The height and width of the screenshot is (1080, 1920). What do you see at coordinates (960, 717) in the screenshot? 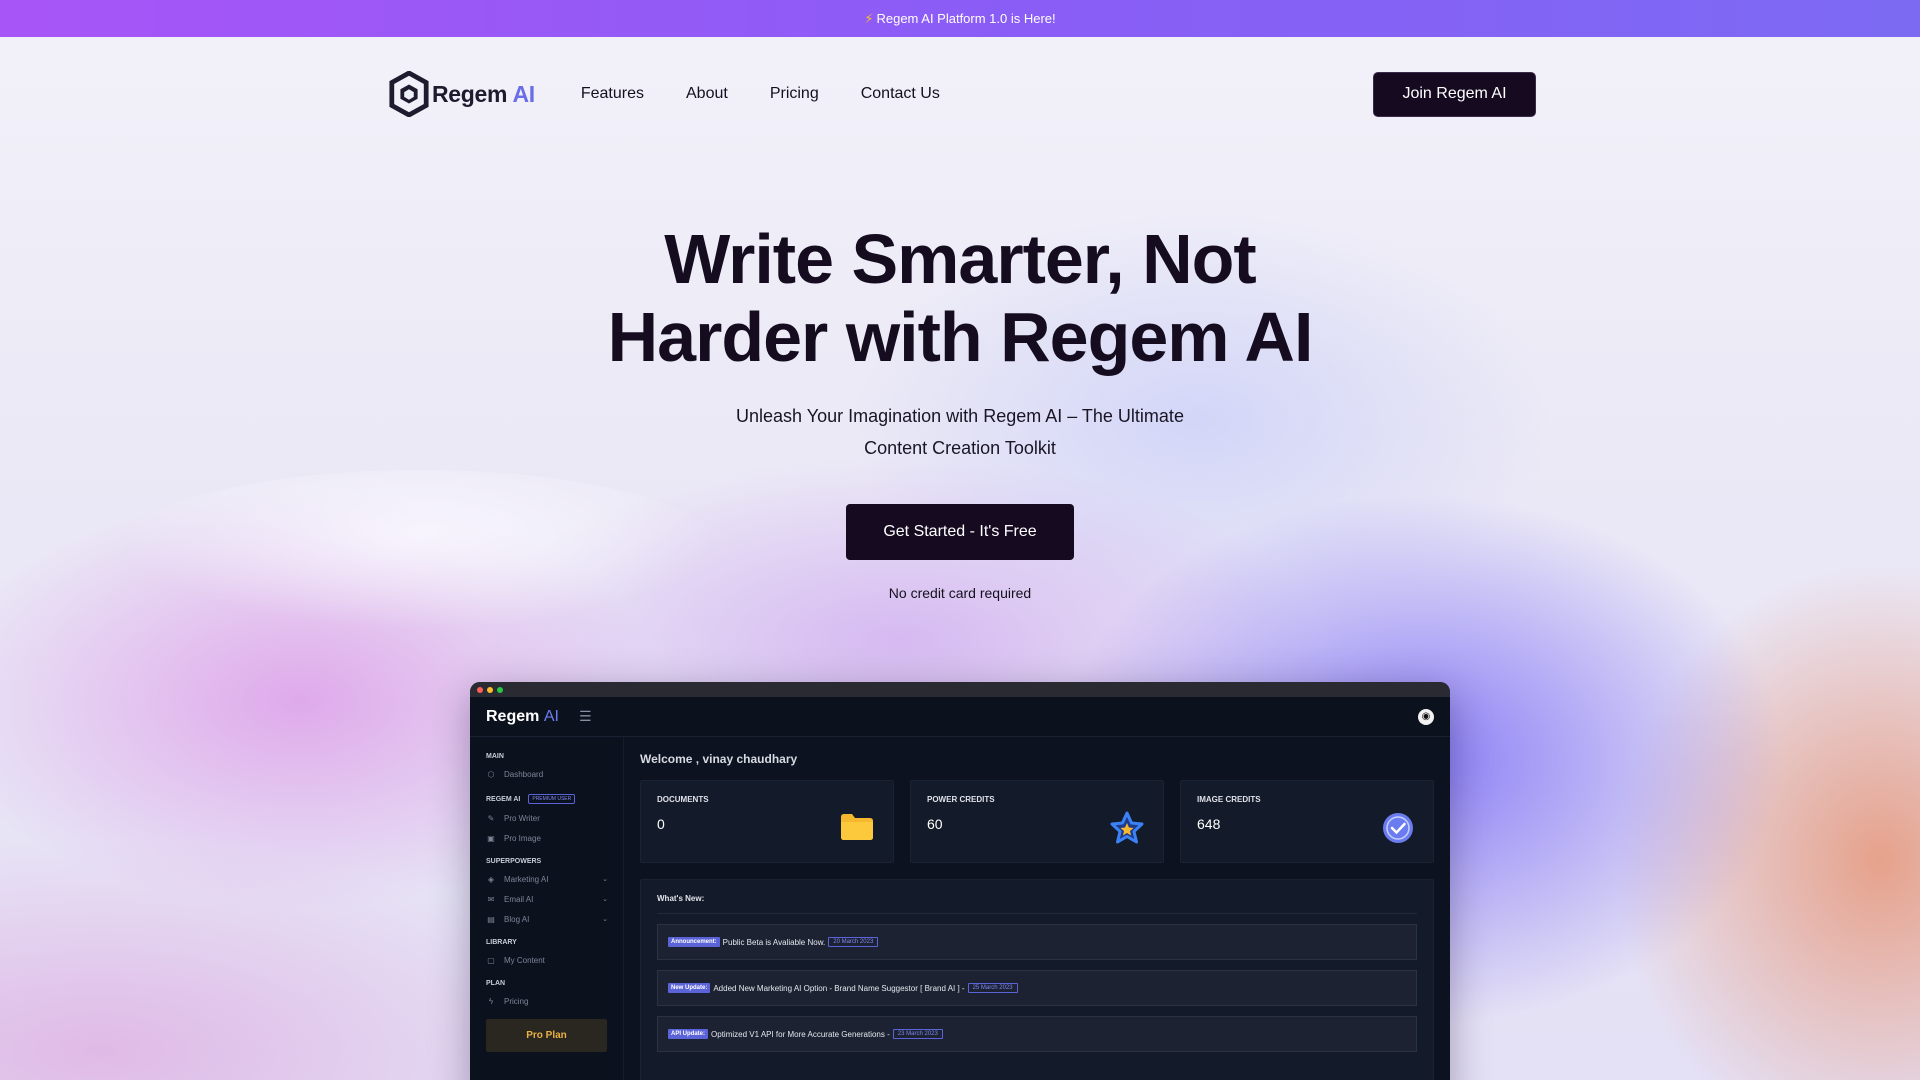
I see `app-topbar: Regem AI ☰ ◉` at bounding box center [960, 717].